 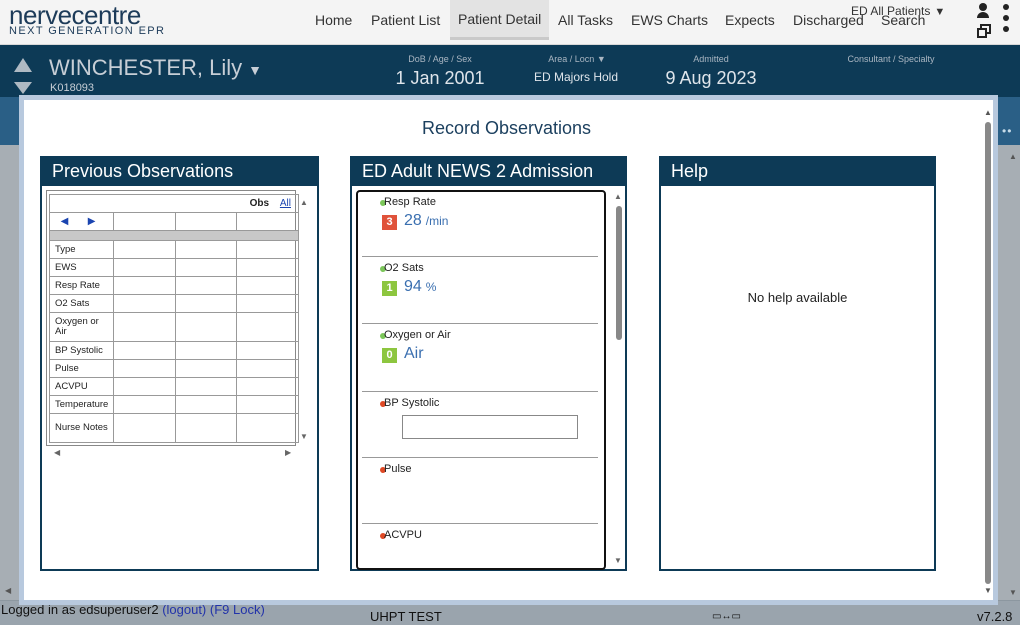 What do you see at coordinates (500, 20) in the screenshot?
I see `nav-patient-detail: Patient Detail` at bounding box center [500, 20].